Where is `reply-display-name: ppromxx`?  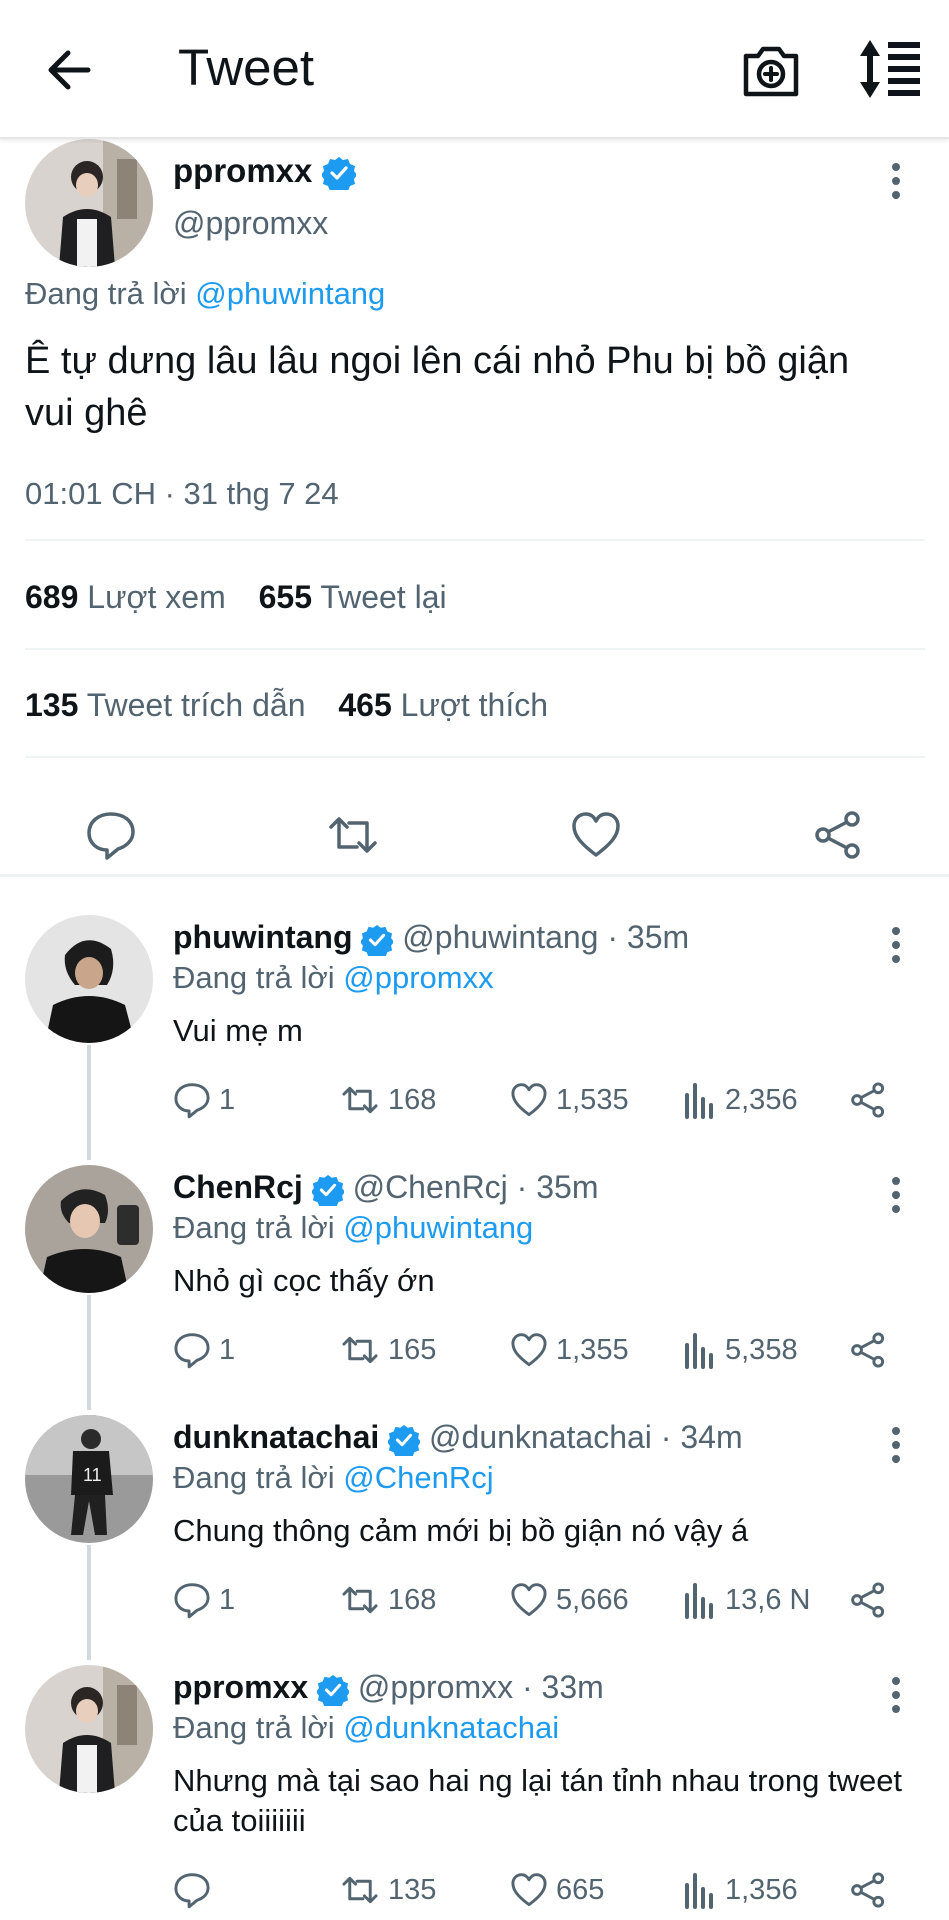 reply-display-name: ppromxx is located at coordinates (240, 1687).